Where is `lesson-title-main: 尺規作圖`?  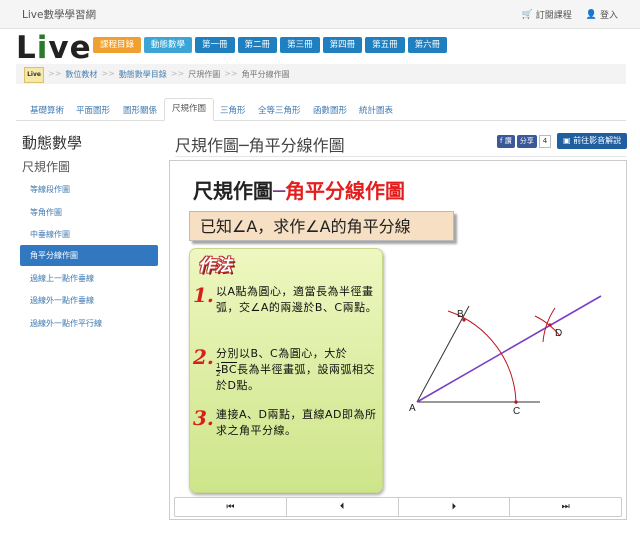
lesson-title-main: 尺規作圖 is located at coordinates (233, 191).